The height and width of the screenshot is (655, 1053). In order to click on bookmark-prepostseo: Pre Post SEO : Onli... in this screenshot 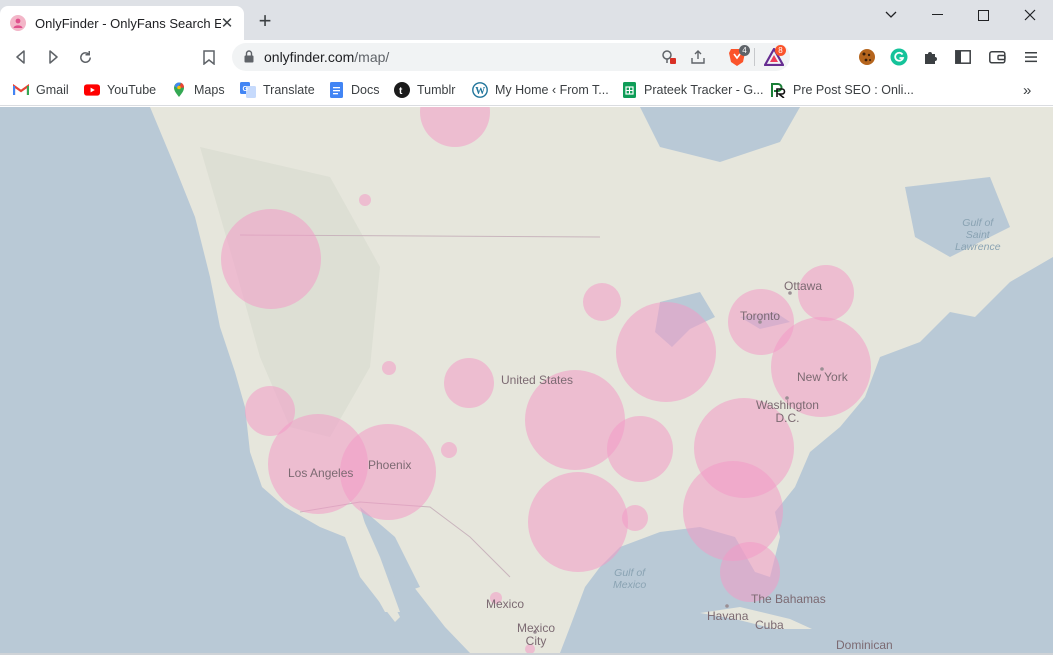, I will do `click(842, 90)`.